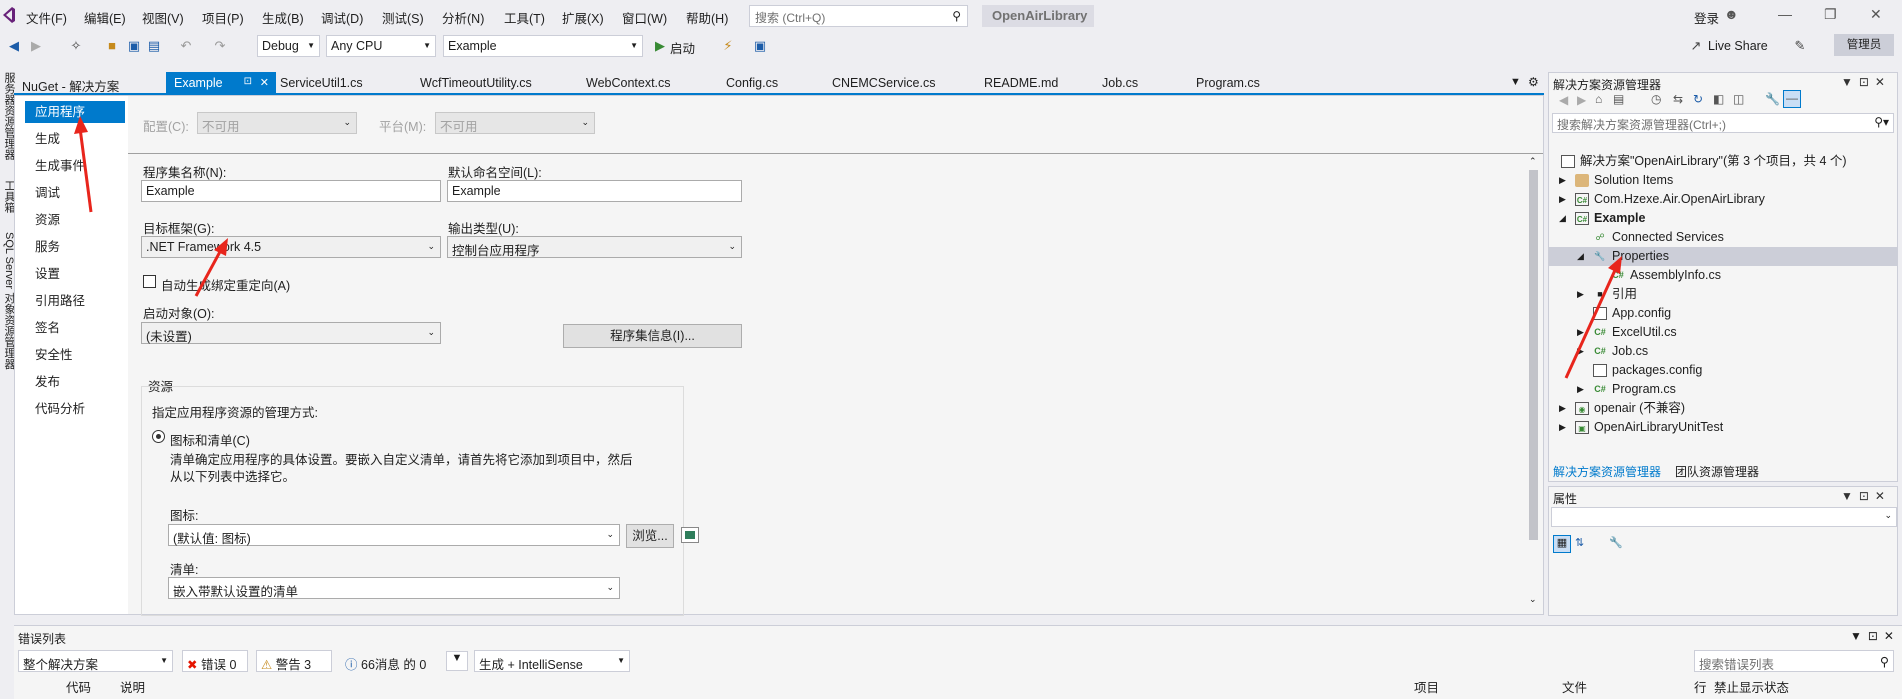  What do you see at coordinates (47, 220) in the screenshot?
I see `nav-resources: 资源` at bounding box center [47, 220].